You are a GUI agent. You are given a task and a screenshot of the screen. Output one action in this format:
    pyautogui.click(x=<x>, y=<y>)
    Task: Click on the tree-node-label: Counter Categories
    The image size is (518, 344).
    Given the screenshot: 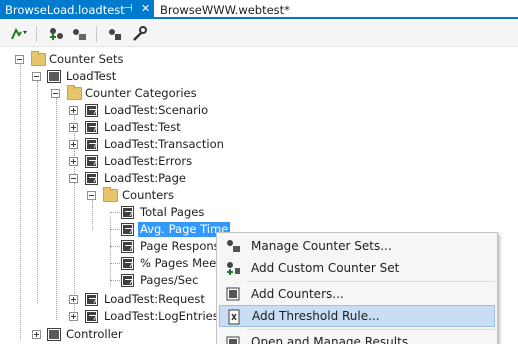 What is the action you would take?
    pyautogui.click(x=141, y=93)
    